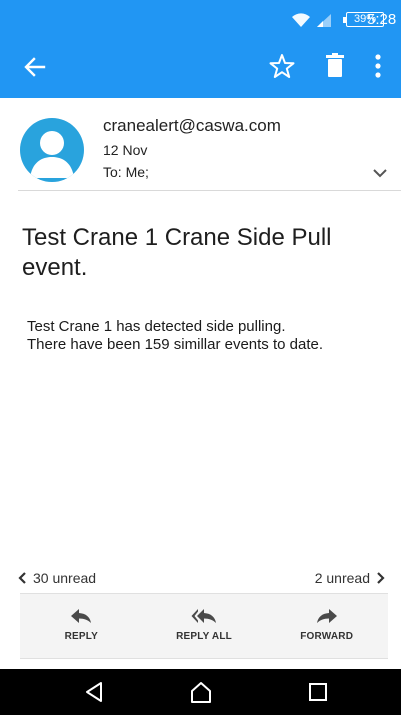 The width and height of the screenshot is (401, 715). I want to click on action-bar: REPLY REPLY ALL FORWARD, so click(204, 626).